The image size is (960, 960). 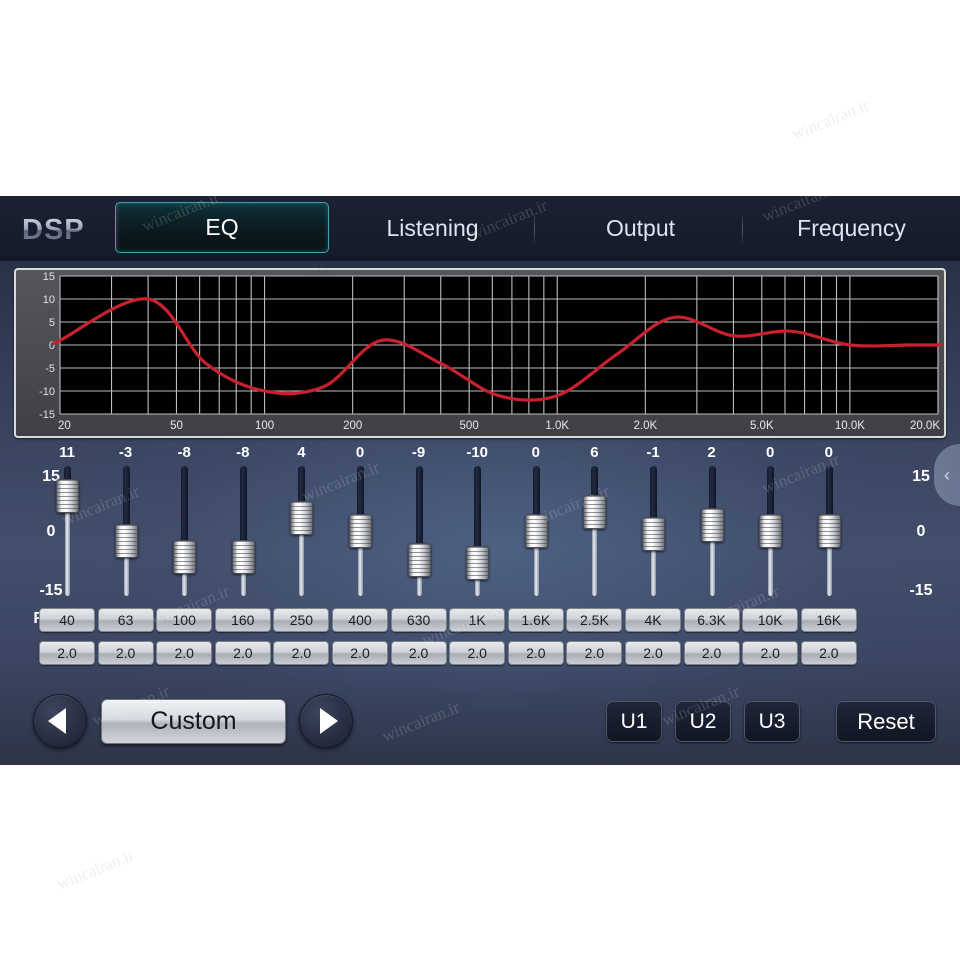 What do you see at coordinates (67, 230) in the screenshot?
I see `dsp-logo: DSP` at bounding box center [67, 230].